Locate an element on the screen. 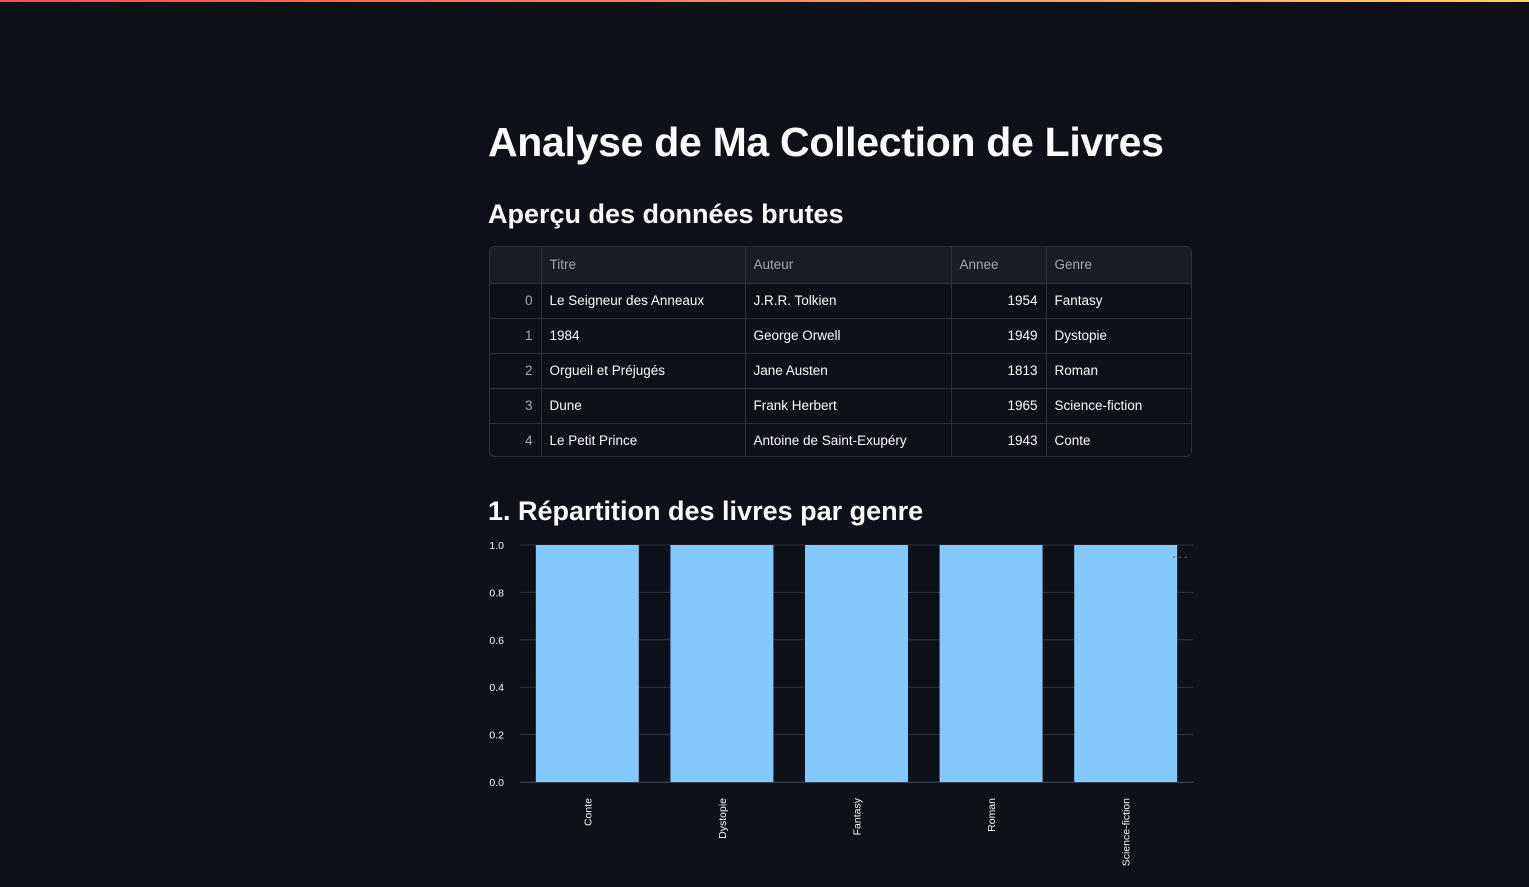 Image resolution: width=1529 pixels, height=887 pixels. y-tick-label: 0.4 is located at coordinates (496, 688).